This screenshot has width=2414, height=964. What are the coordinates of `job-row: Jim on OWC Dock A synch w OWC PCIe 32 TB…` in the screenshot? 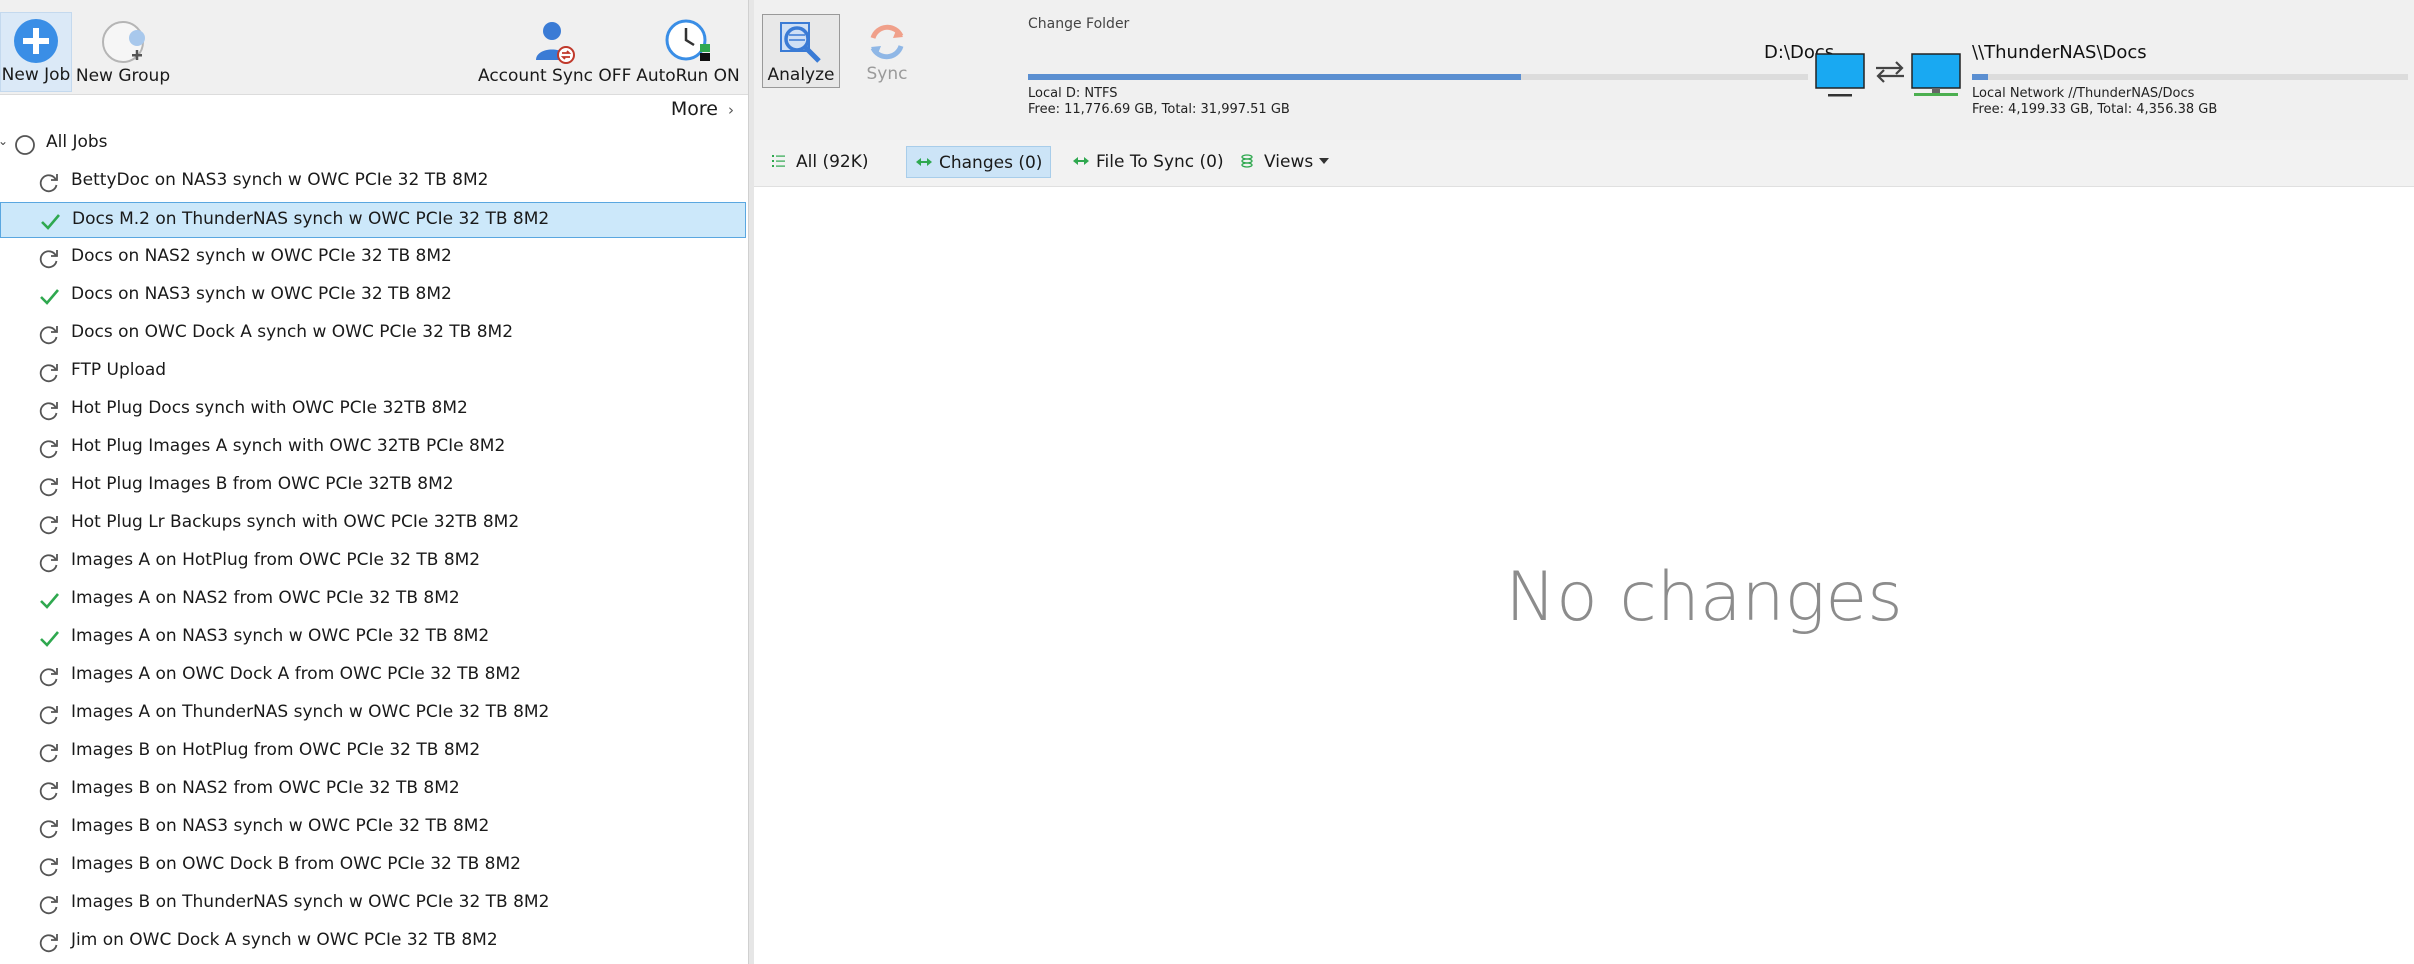 It's located at (373, 942).